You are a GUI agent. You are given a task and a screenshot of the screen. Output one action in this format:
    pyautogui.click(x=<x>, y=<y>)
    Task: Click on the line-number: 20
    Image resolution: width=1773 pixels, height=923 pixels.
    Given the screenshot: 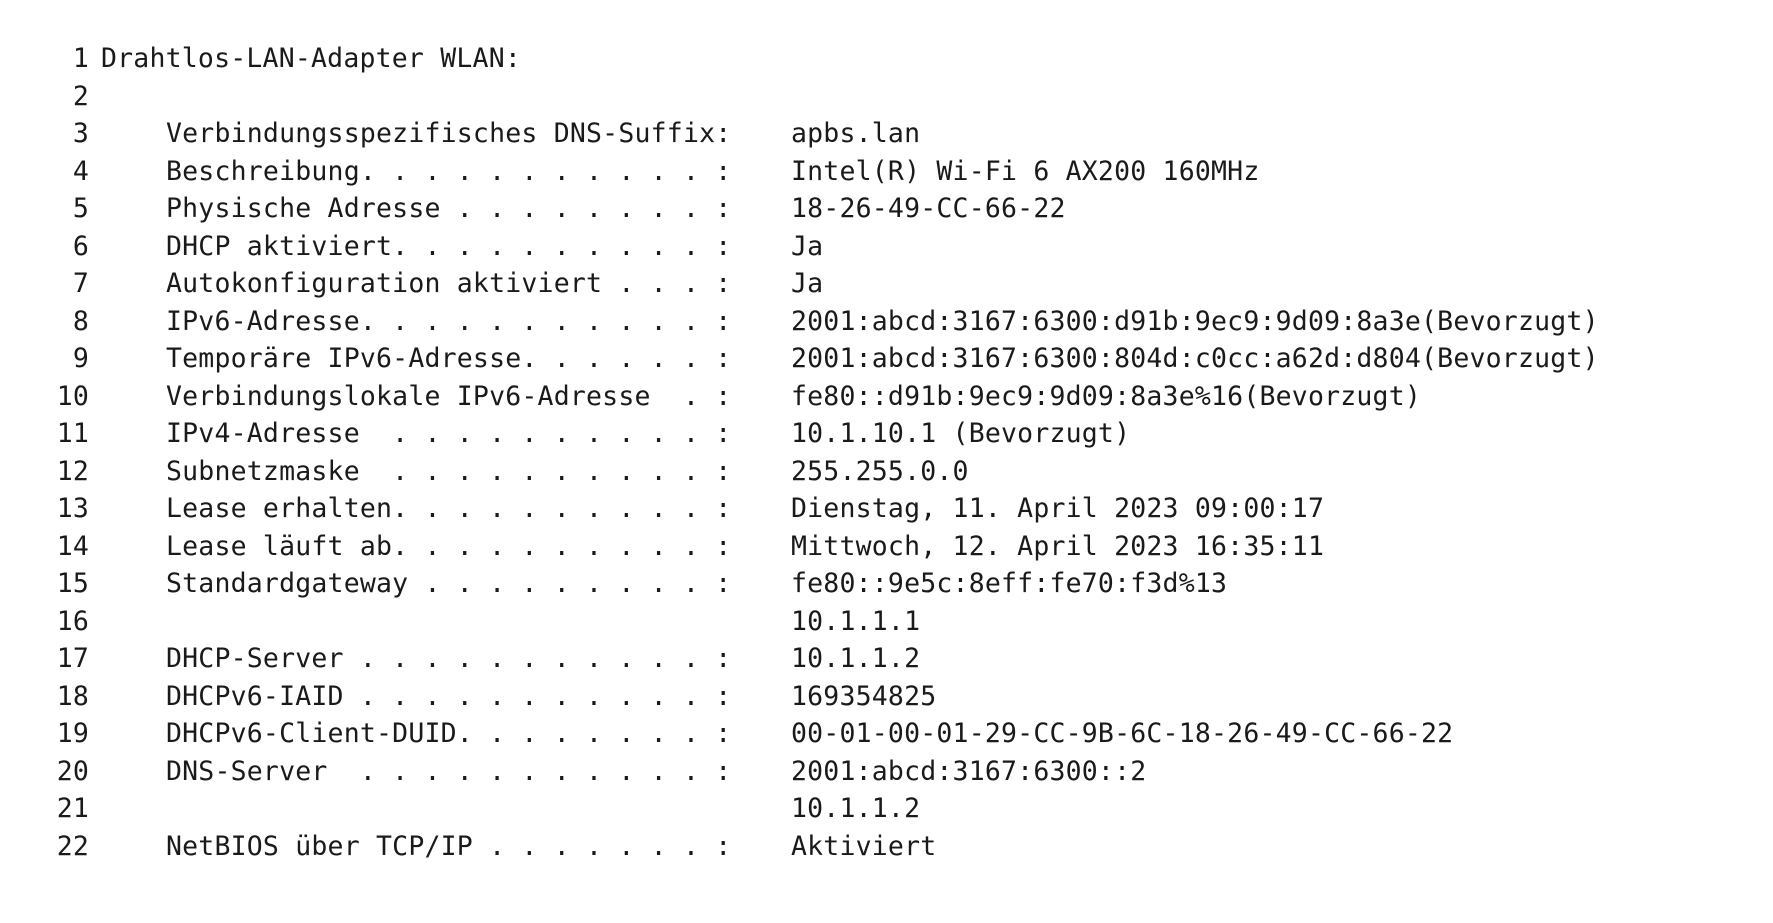 What is the action you would take?
    pyautogui.click(x=72, y=771)
    